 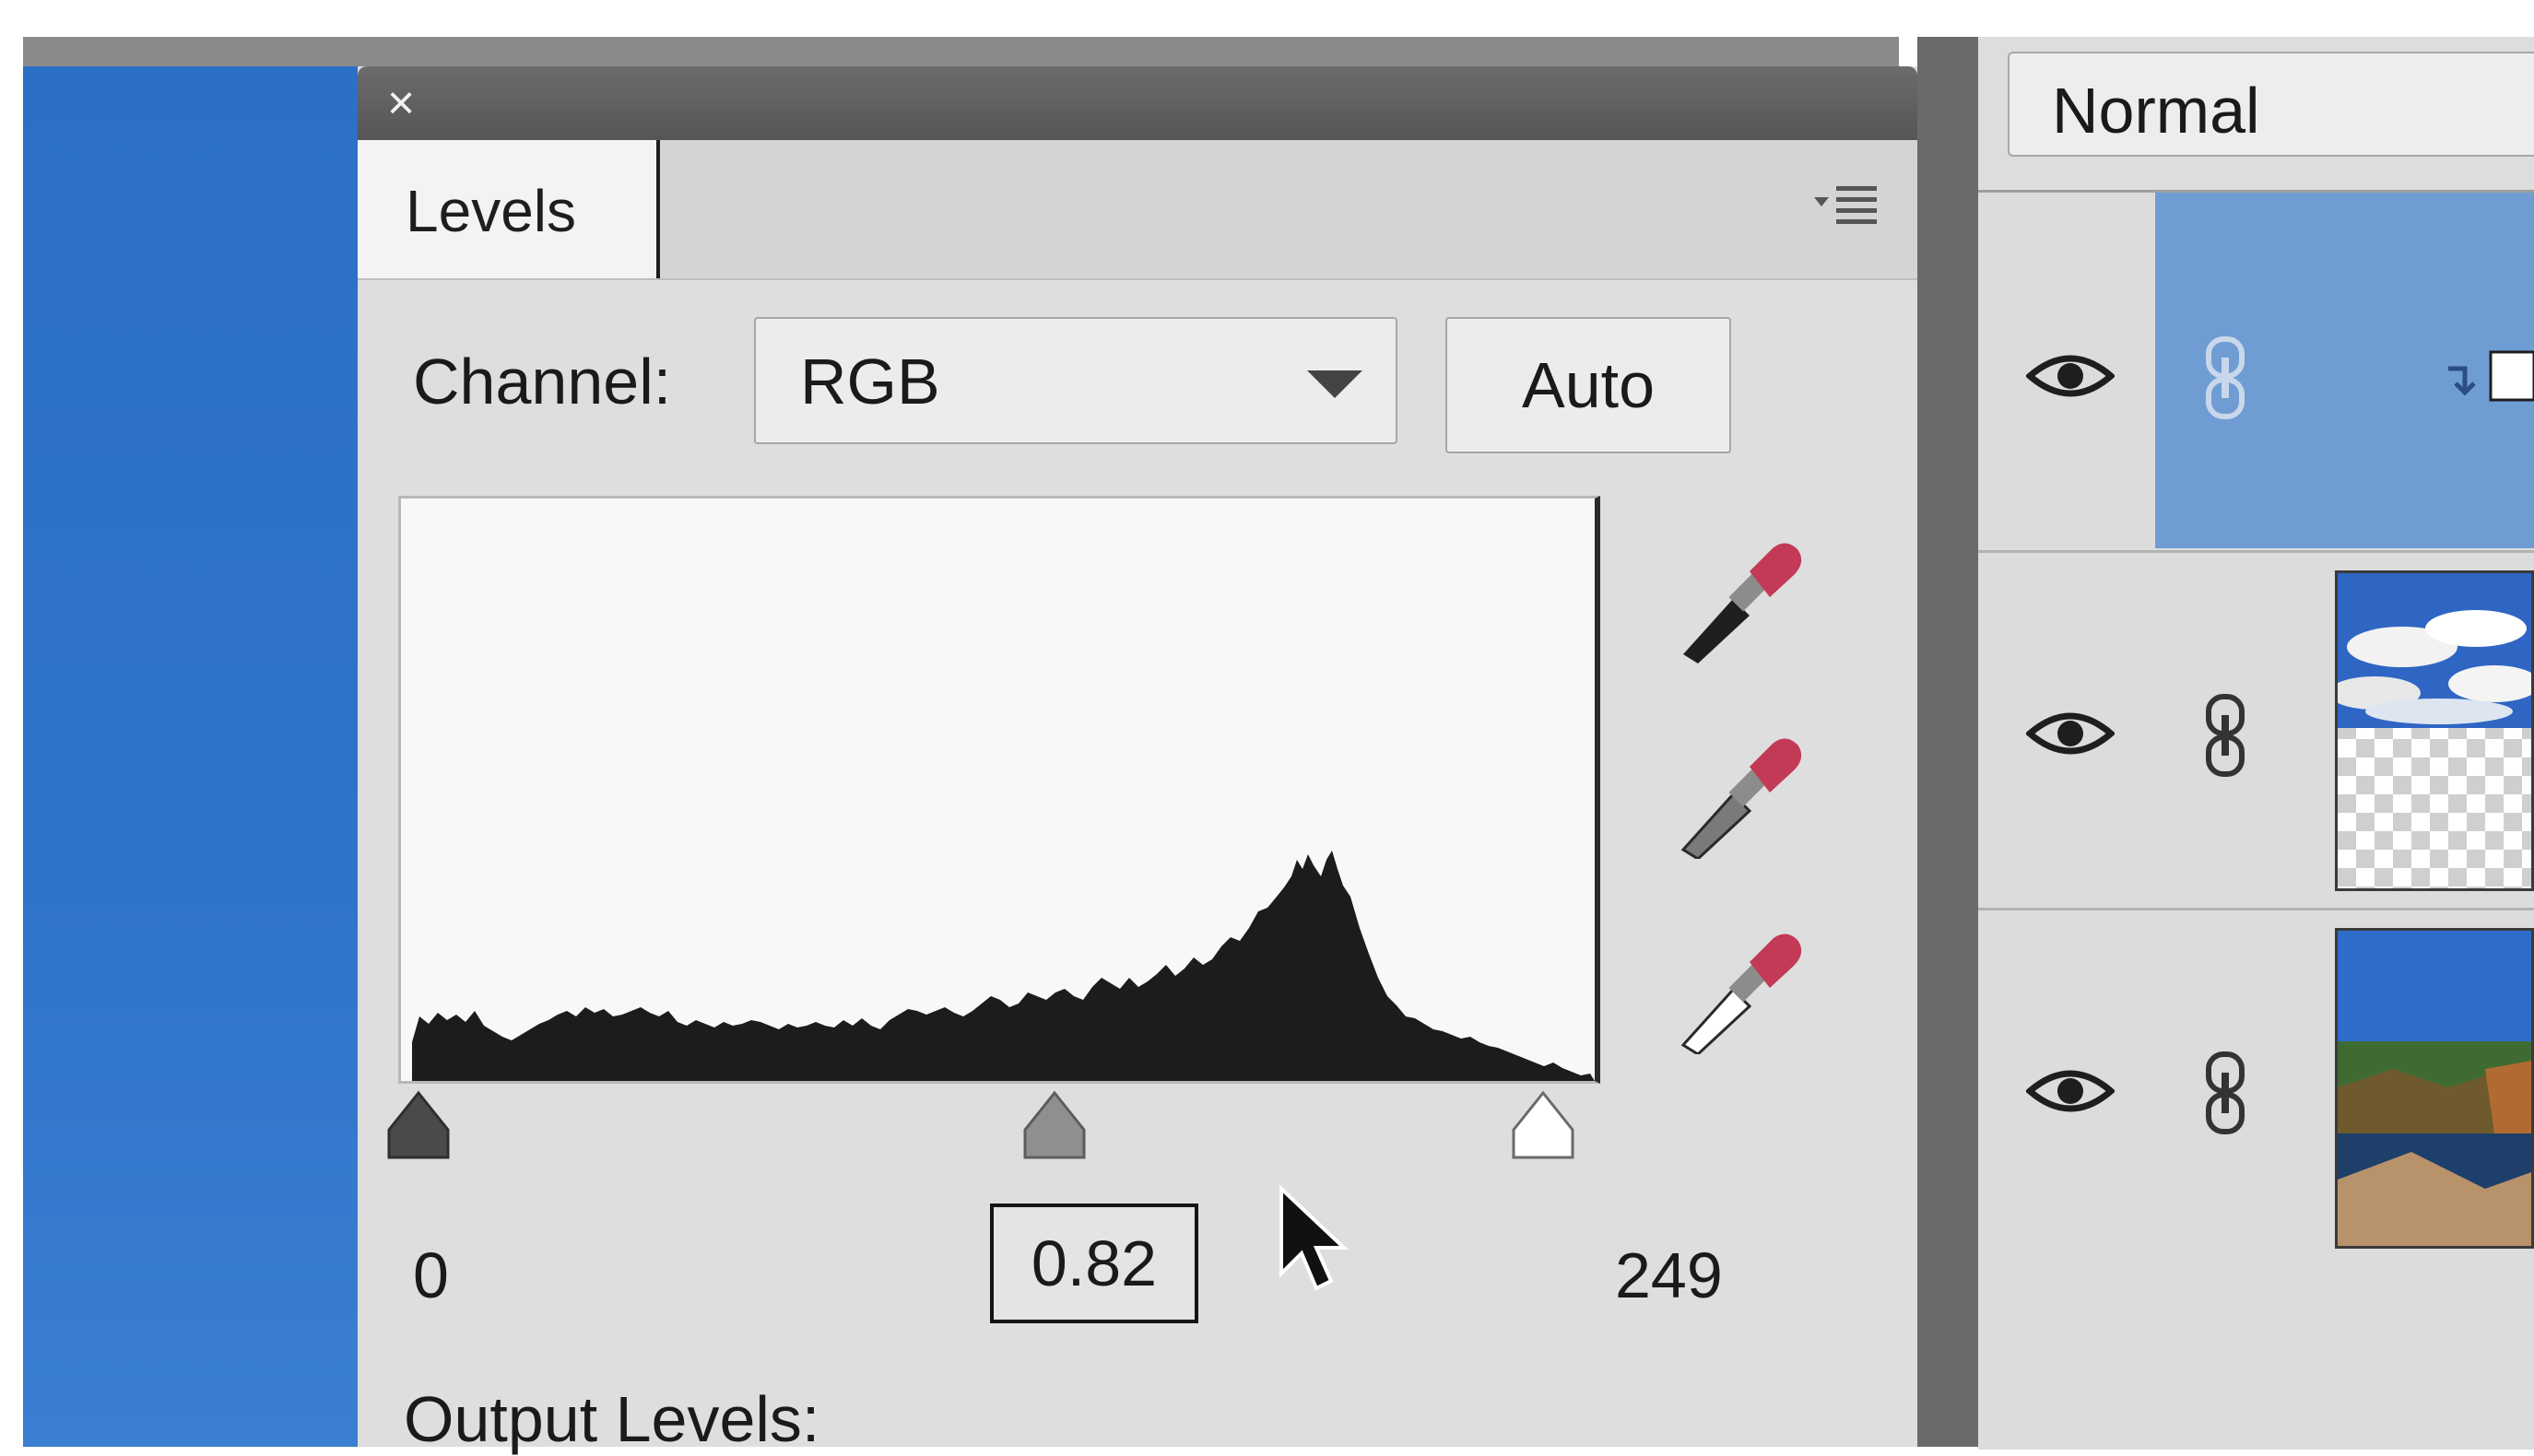 I want to click on input-gamma-field: 0.82, so click(x=1094, y=1263).